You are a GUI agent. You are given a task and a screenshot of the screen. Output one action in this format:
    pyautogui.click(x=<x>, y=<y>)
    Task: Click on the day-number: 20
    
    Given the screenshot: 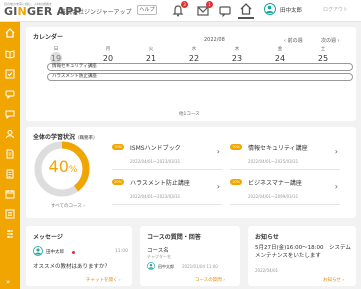 What is the action you would take?
    pyautogui.click(x=108, y=58)
    